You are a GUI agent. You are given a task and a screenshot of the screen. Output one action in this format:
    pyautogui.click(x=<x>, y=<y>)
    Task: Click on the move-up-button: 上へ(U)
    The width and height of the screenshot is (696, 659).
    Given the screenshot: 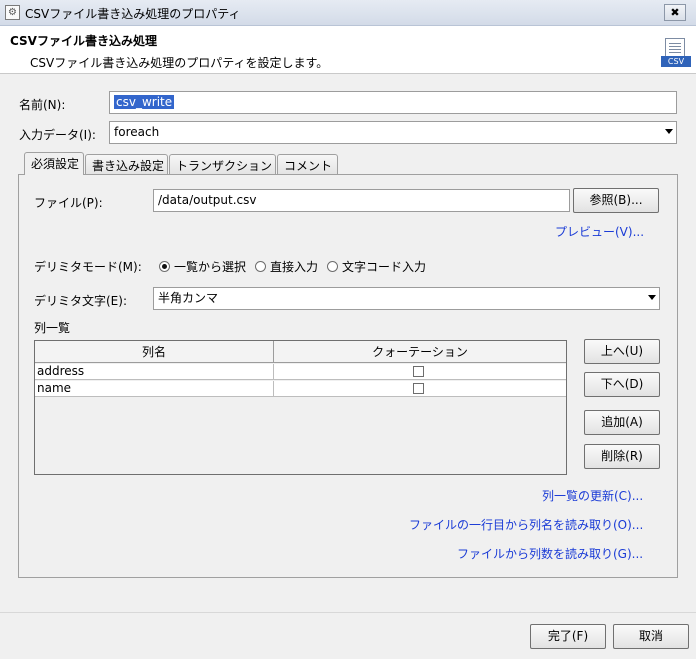 What is the action you would take?
    pyautogui.click(x=622, y=351)
    